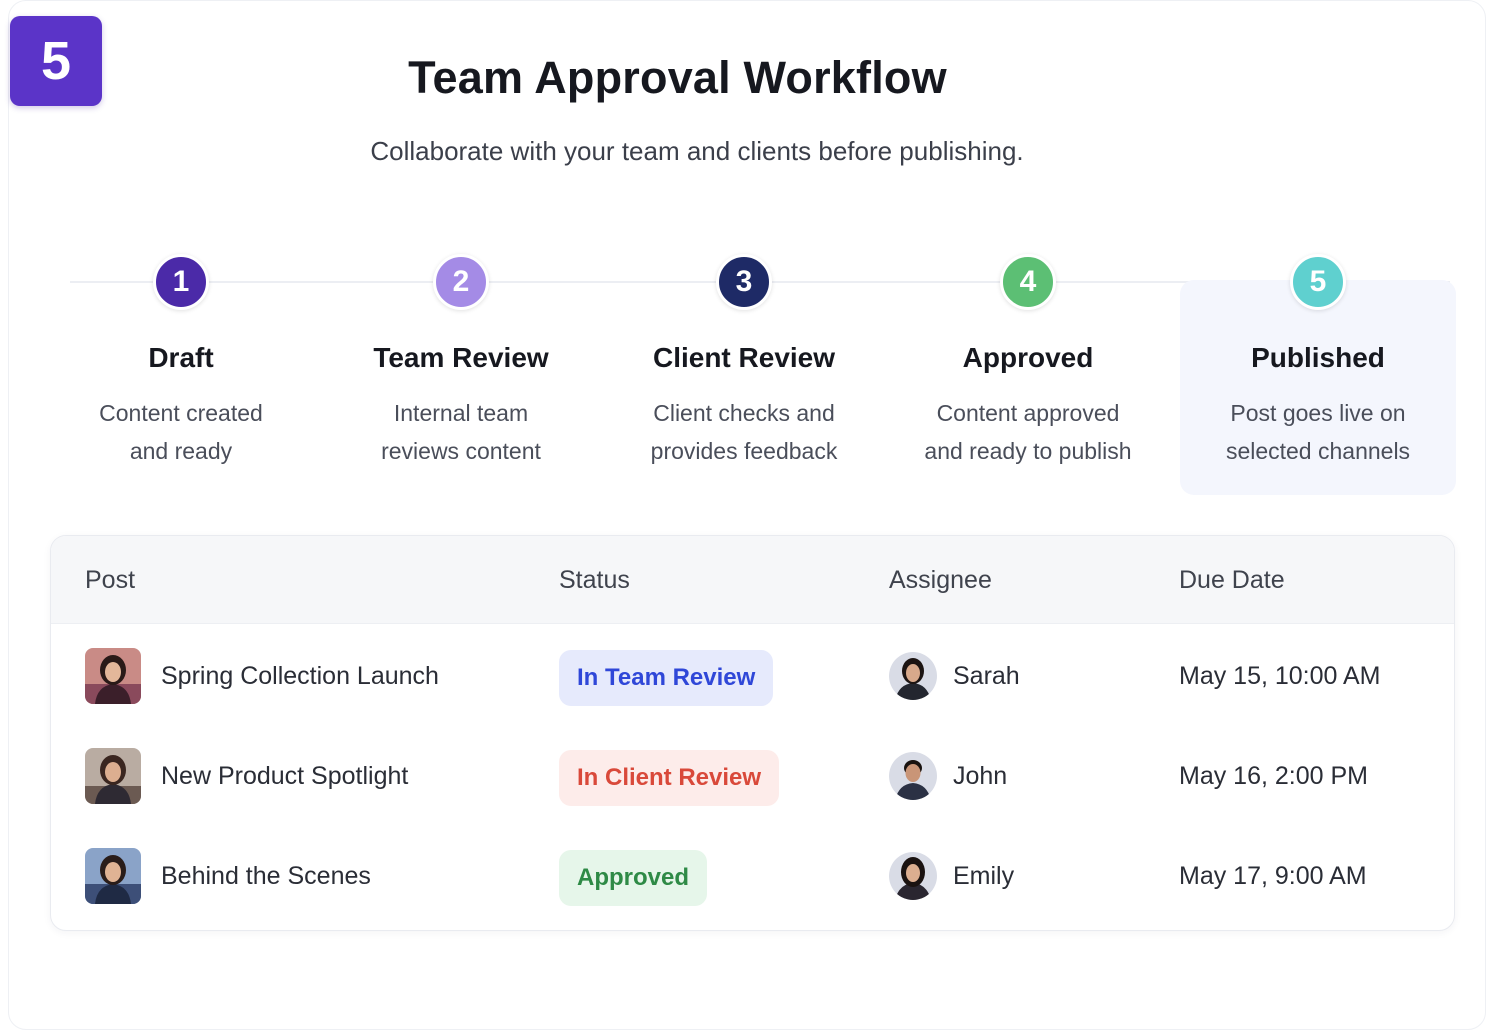 The image size is (1500, 1032). Describe the element at coordinates (1273, 776) in the screenshot. I see `due-date: May 16, 2:00 PM` at that location.